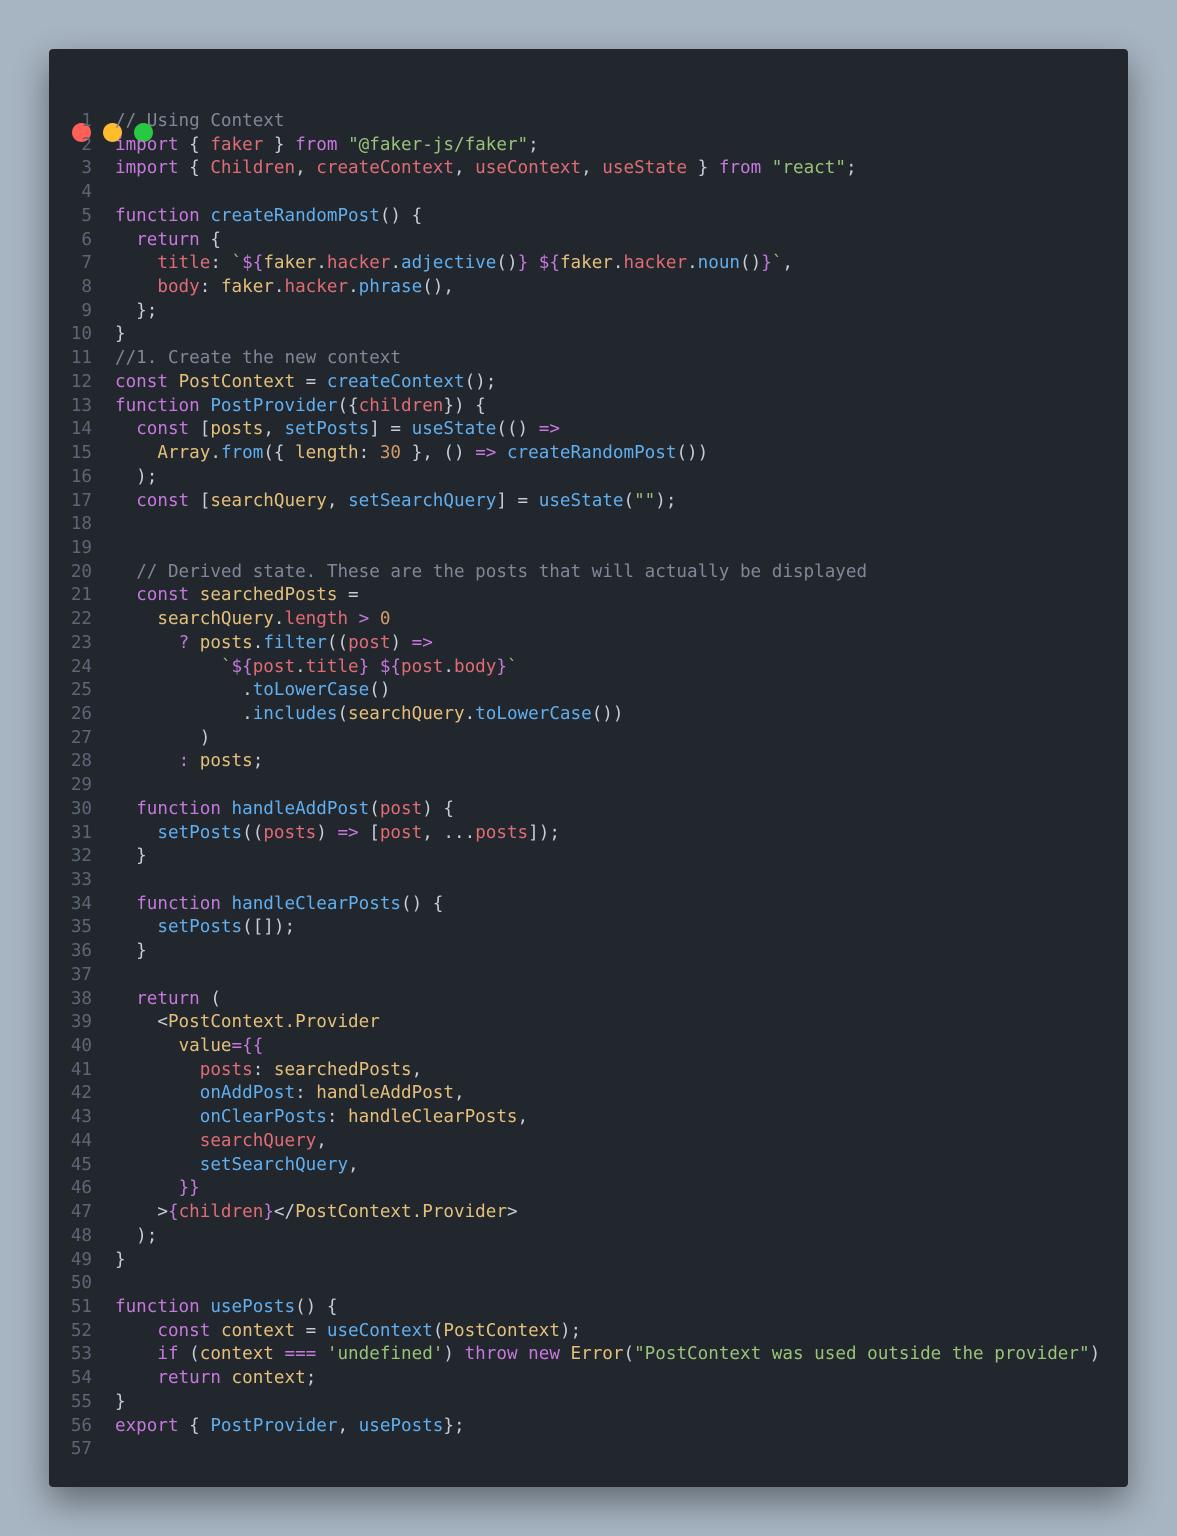  I want to click on code-token: body, so click(475, 666).